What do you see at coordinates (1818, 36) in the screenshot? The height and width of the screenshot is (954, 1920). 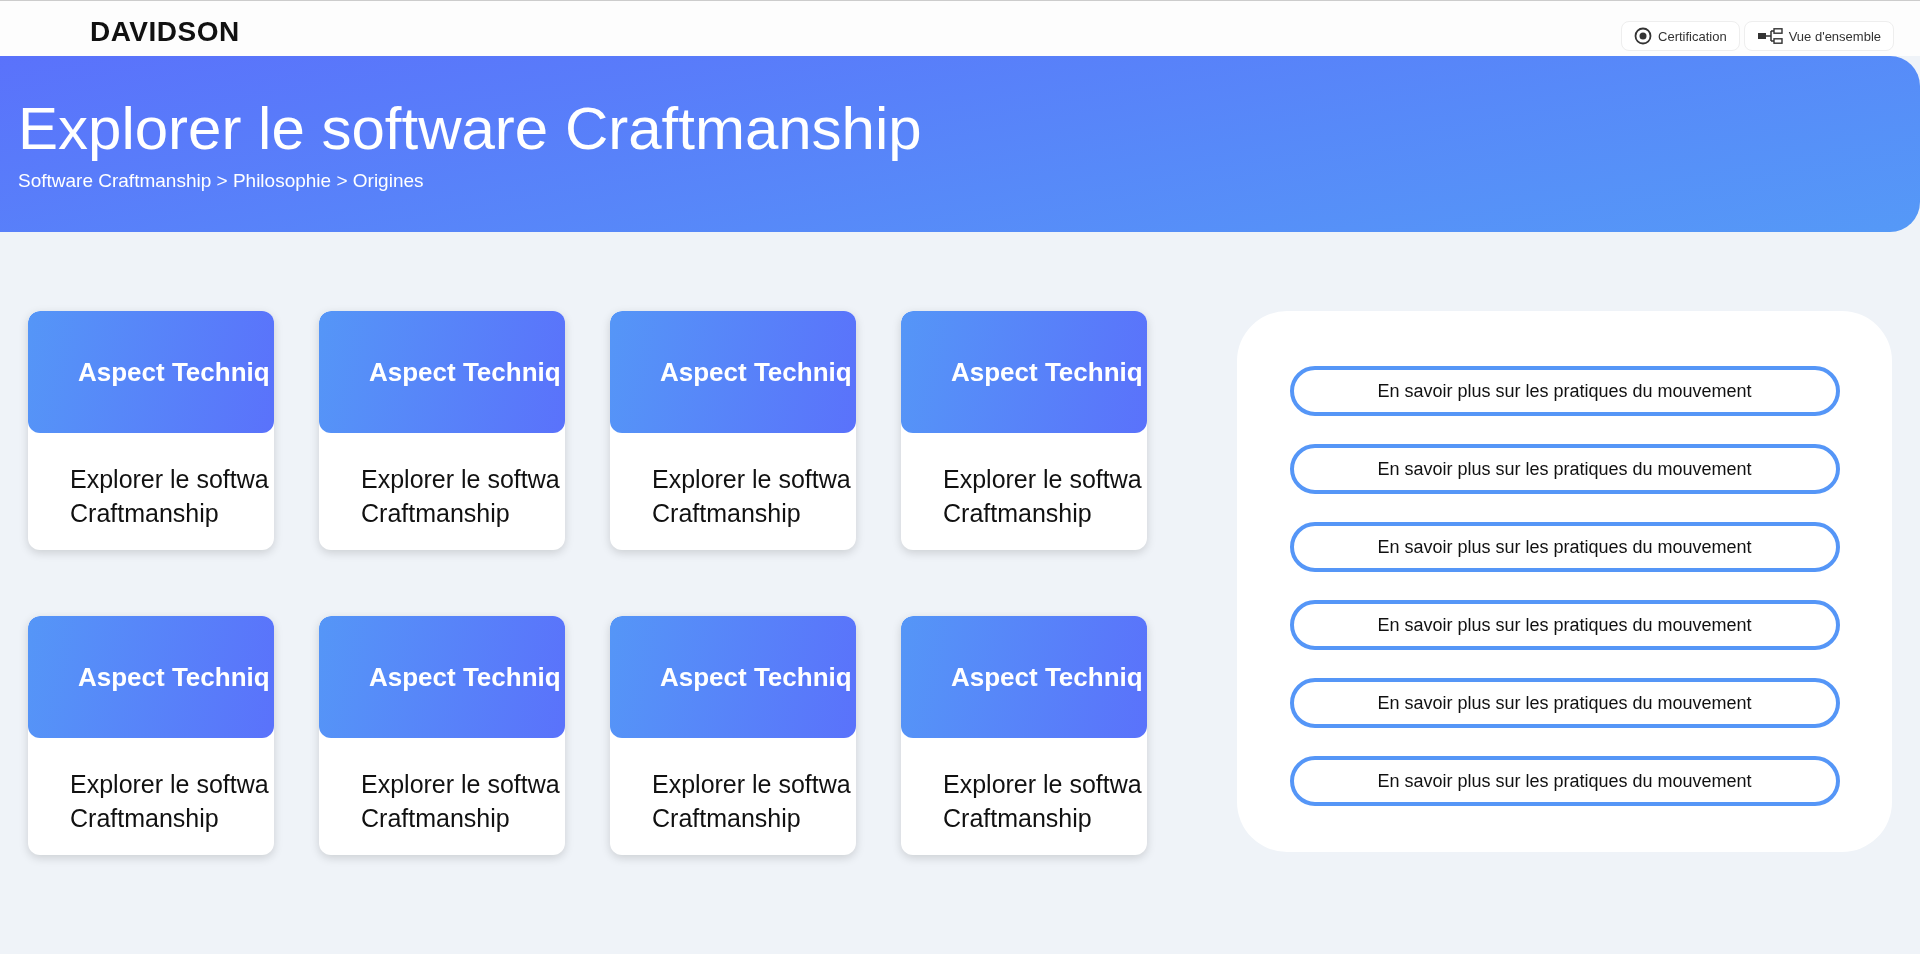 I see `nav-button: Vue d'ensemble` at bounding box center [1818, 36].